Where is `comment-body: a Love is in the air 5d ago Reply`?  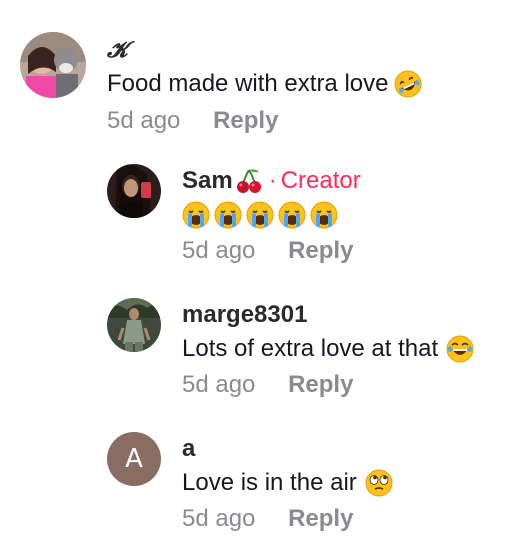
comment-body: a Love is in the air 5d ago Reply is located at coordinates (350, 484).